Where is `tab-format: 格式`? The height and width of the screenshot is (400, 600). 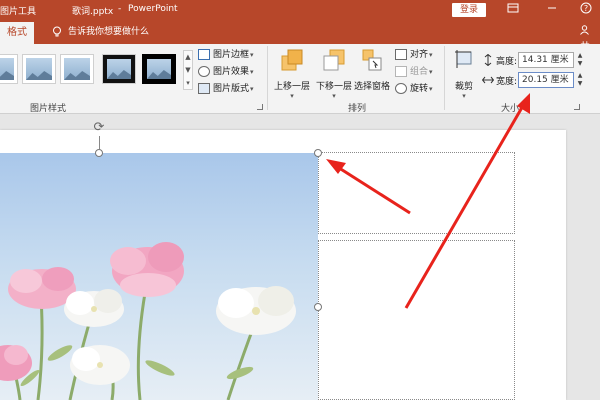
tab-format: 格式 is located at coordinates (17, 33).